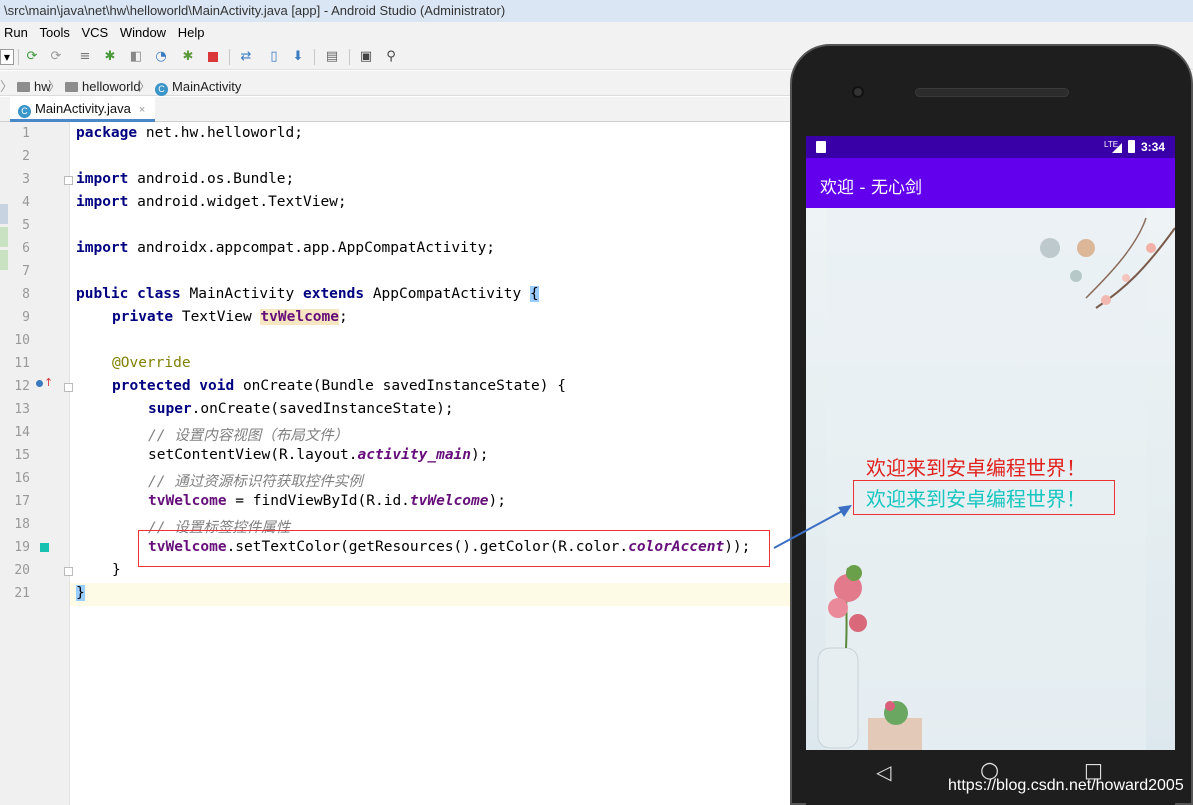 The height and width of the screenshot is (805, 1193). I want to click on avd-icon: ▯, so click(274, 57).